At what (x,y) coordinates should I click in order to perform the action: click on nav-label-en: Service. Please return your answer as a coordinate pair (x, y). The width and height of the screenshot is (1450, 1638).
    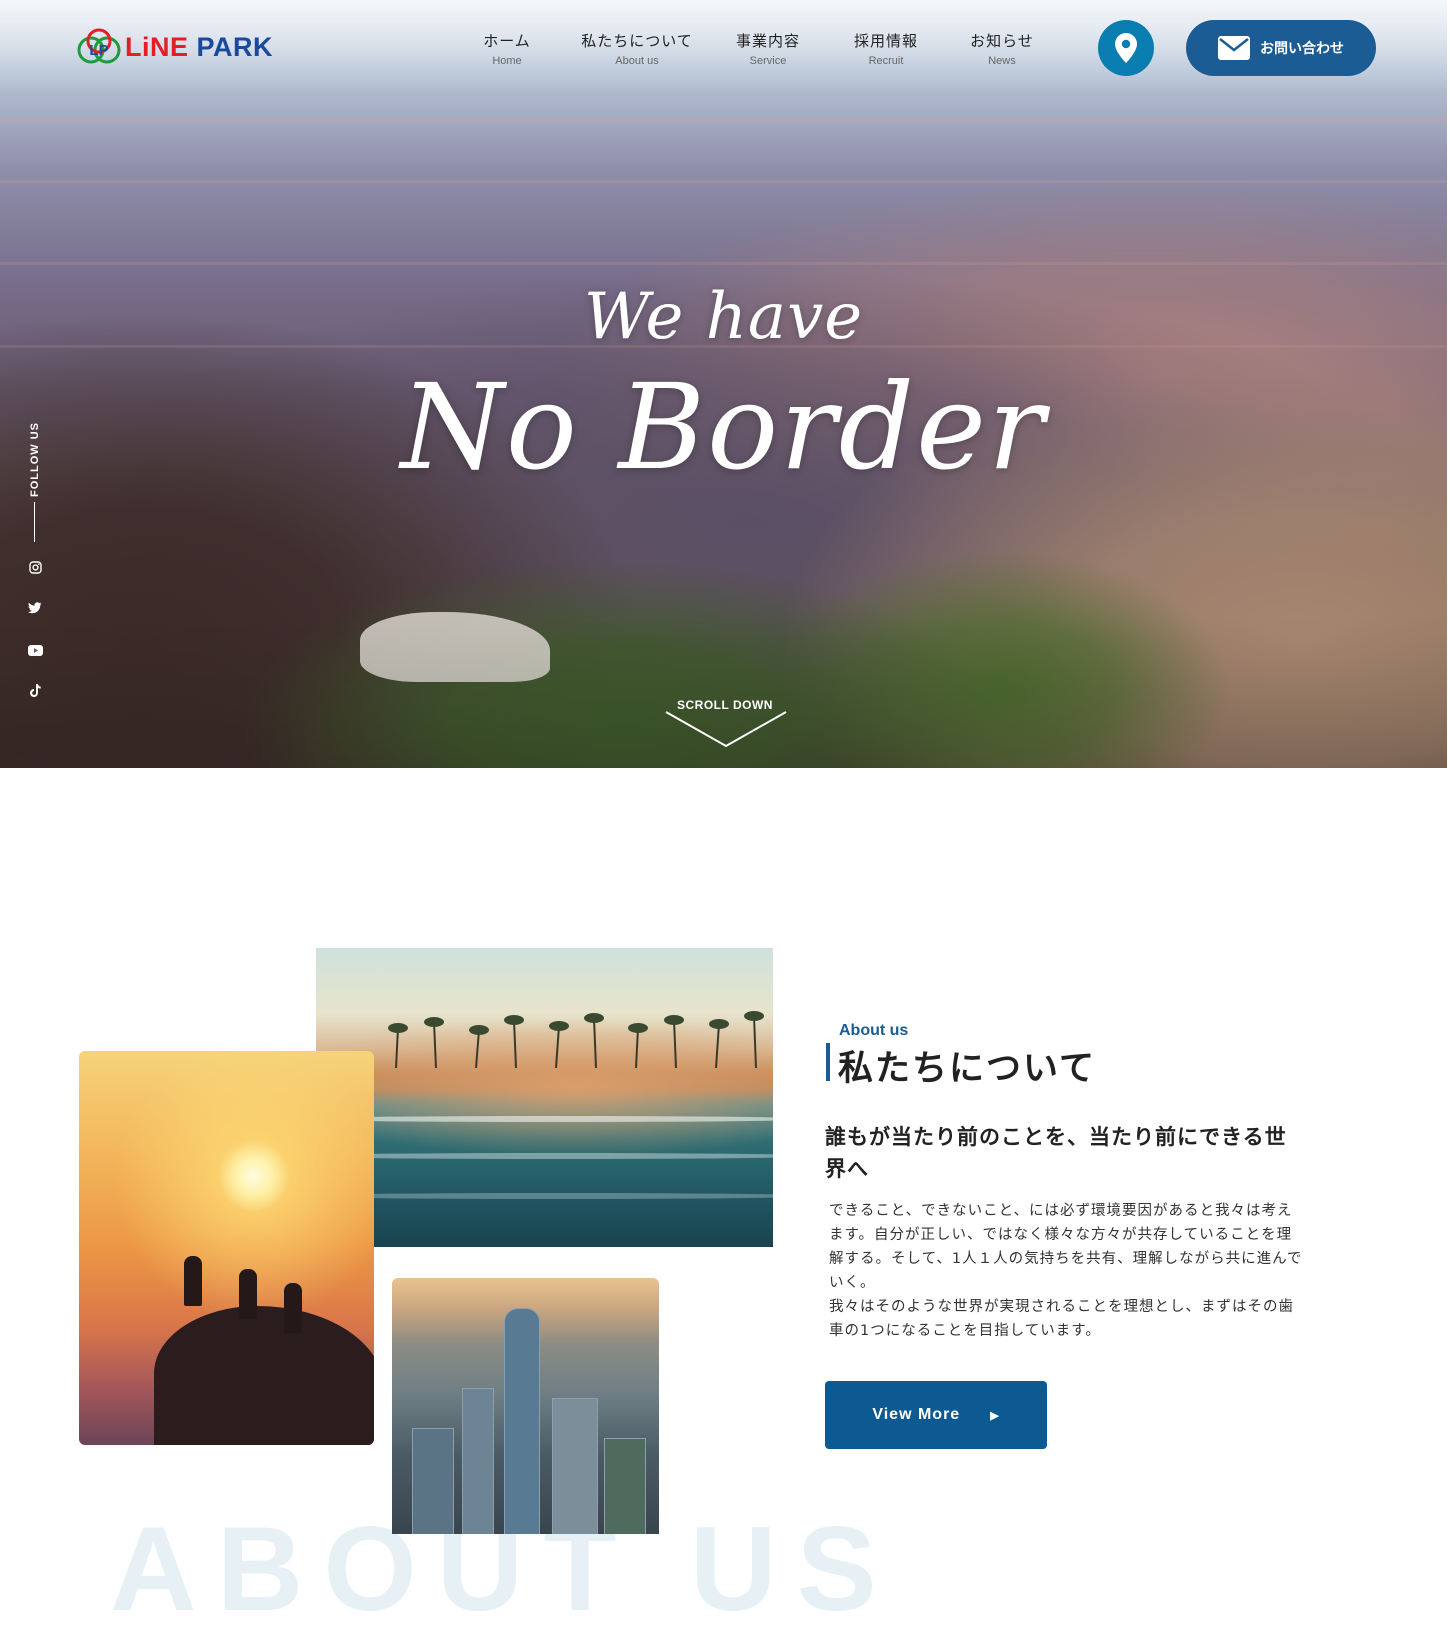
    Looking at the image, I should click on (768, 61).